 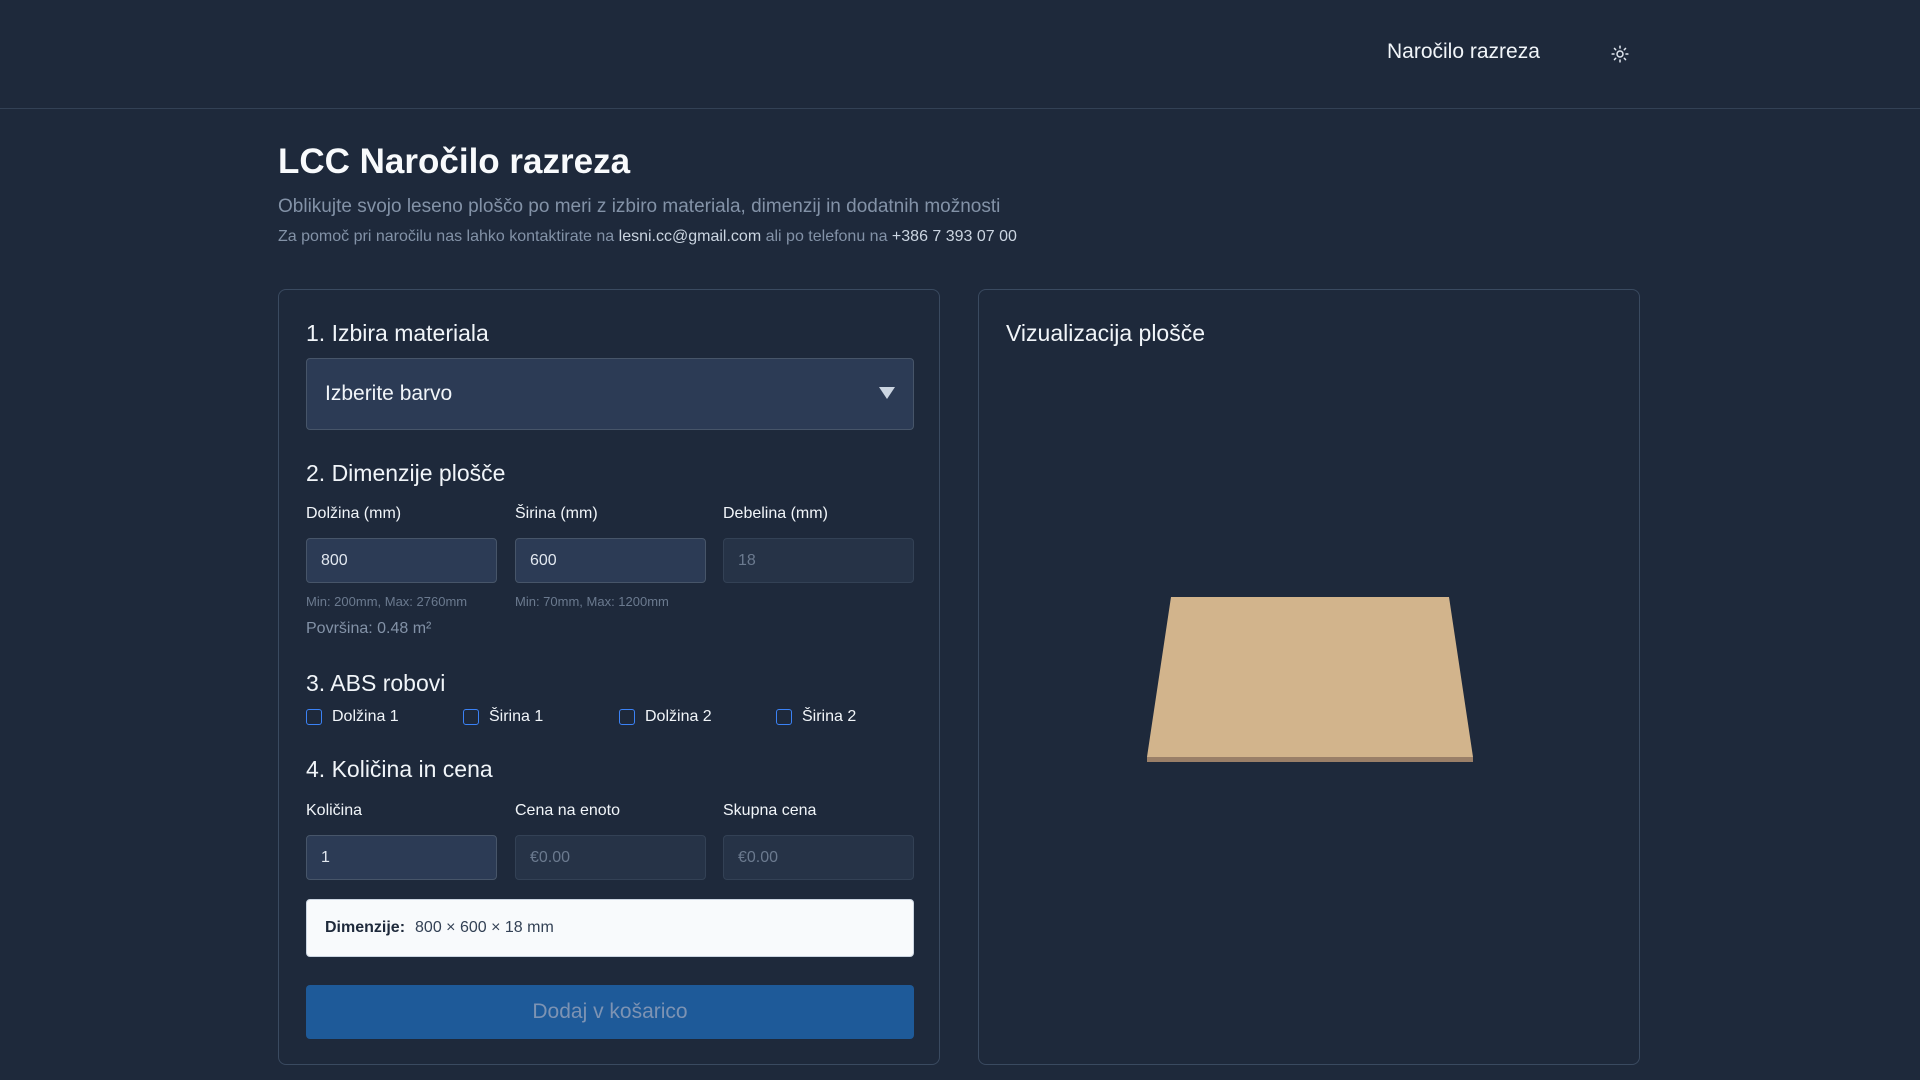 I want to click on abs-length-2-checkbox: Dolžina 2, so click(x=665, y=717).